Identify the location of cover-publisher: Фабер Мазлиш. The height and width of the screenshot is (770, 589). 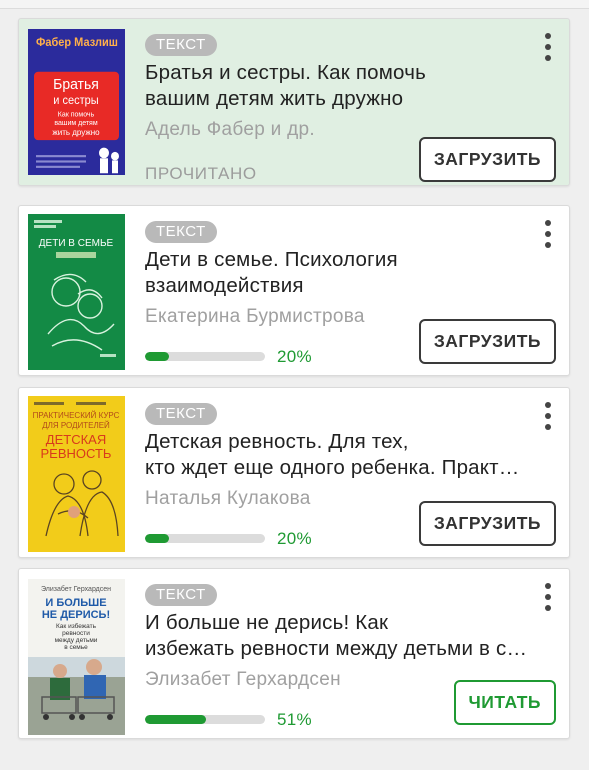
(77, 43).